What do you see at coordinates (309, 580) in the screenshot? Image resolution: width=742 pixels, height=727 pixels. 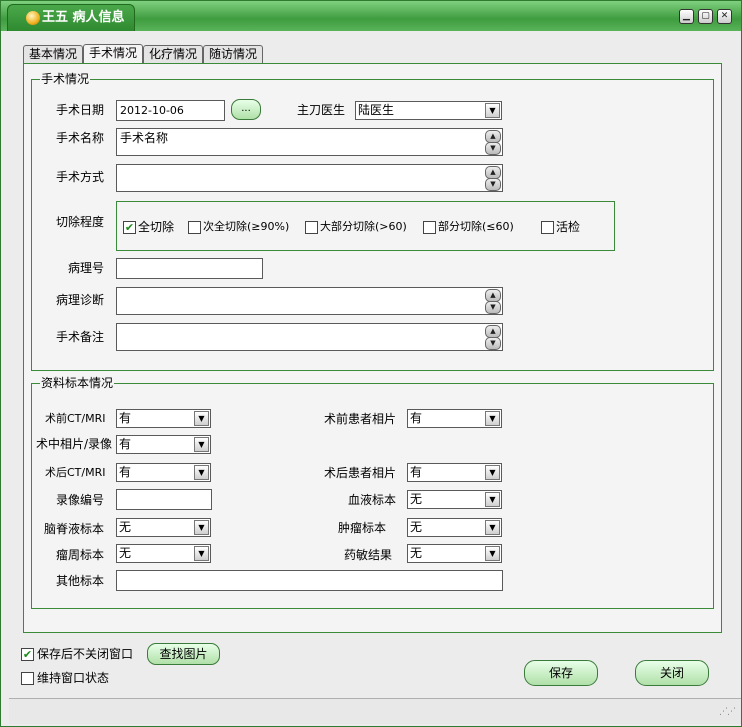 I see `other-specimen-input` at bounding box center [309, 580].